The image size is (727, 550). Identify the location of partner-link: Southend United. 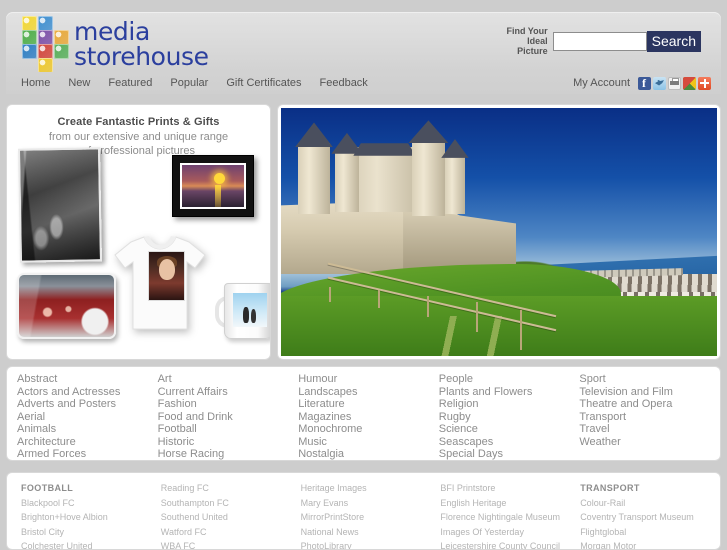
(231, 517).